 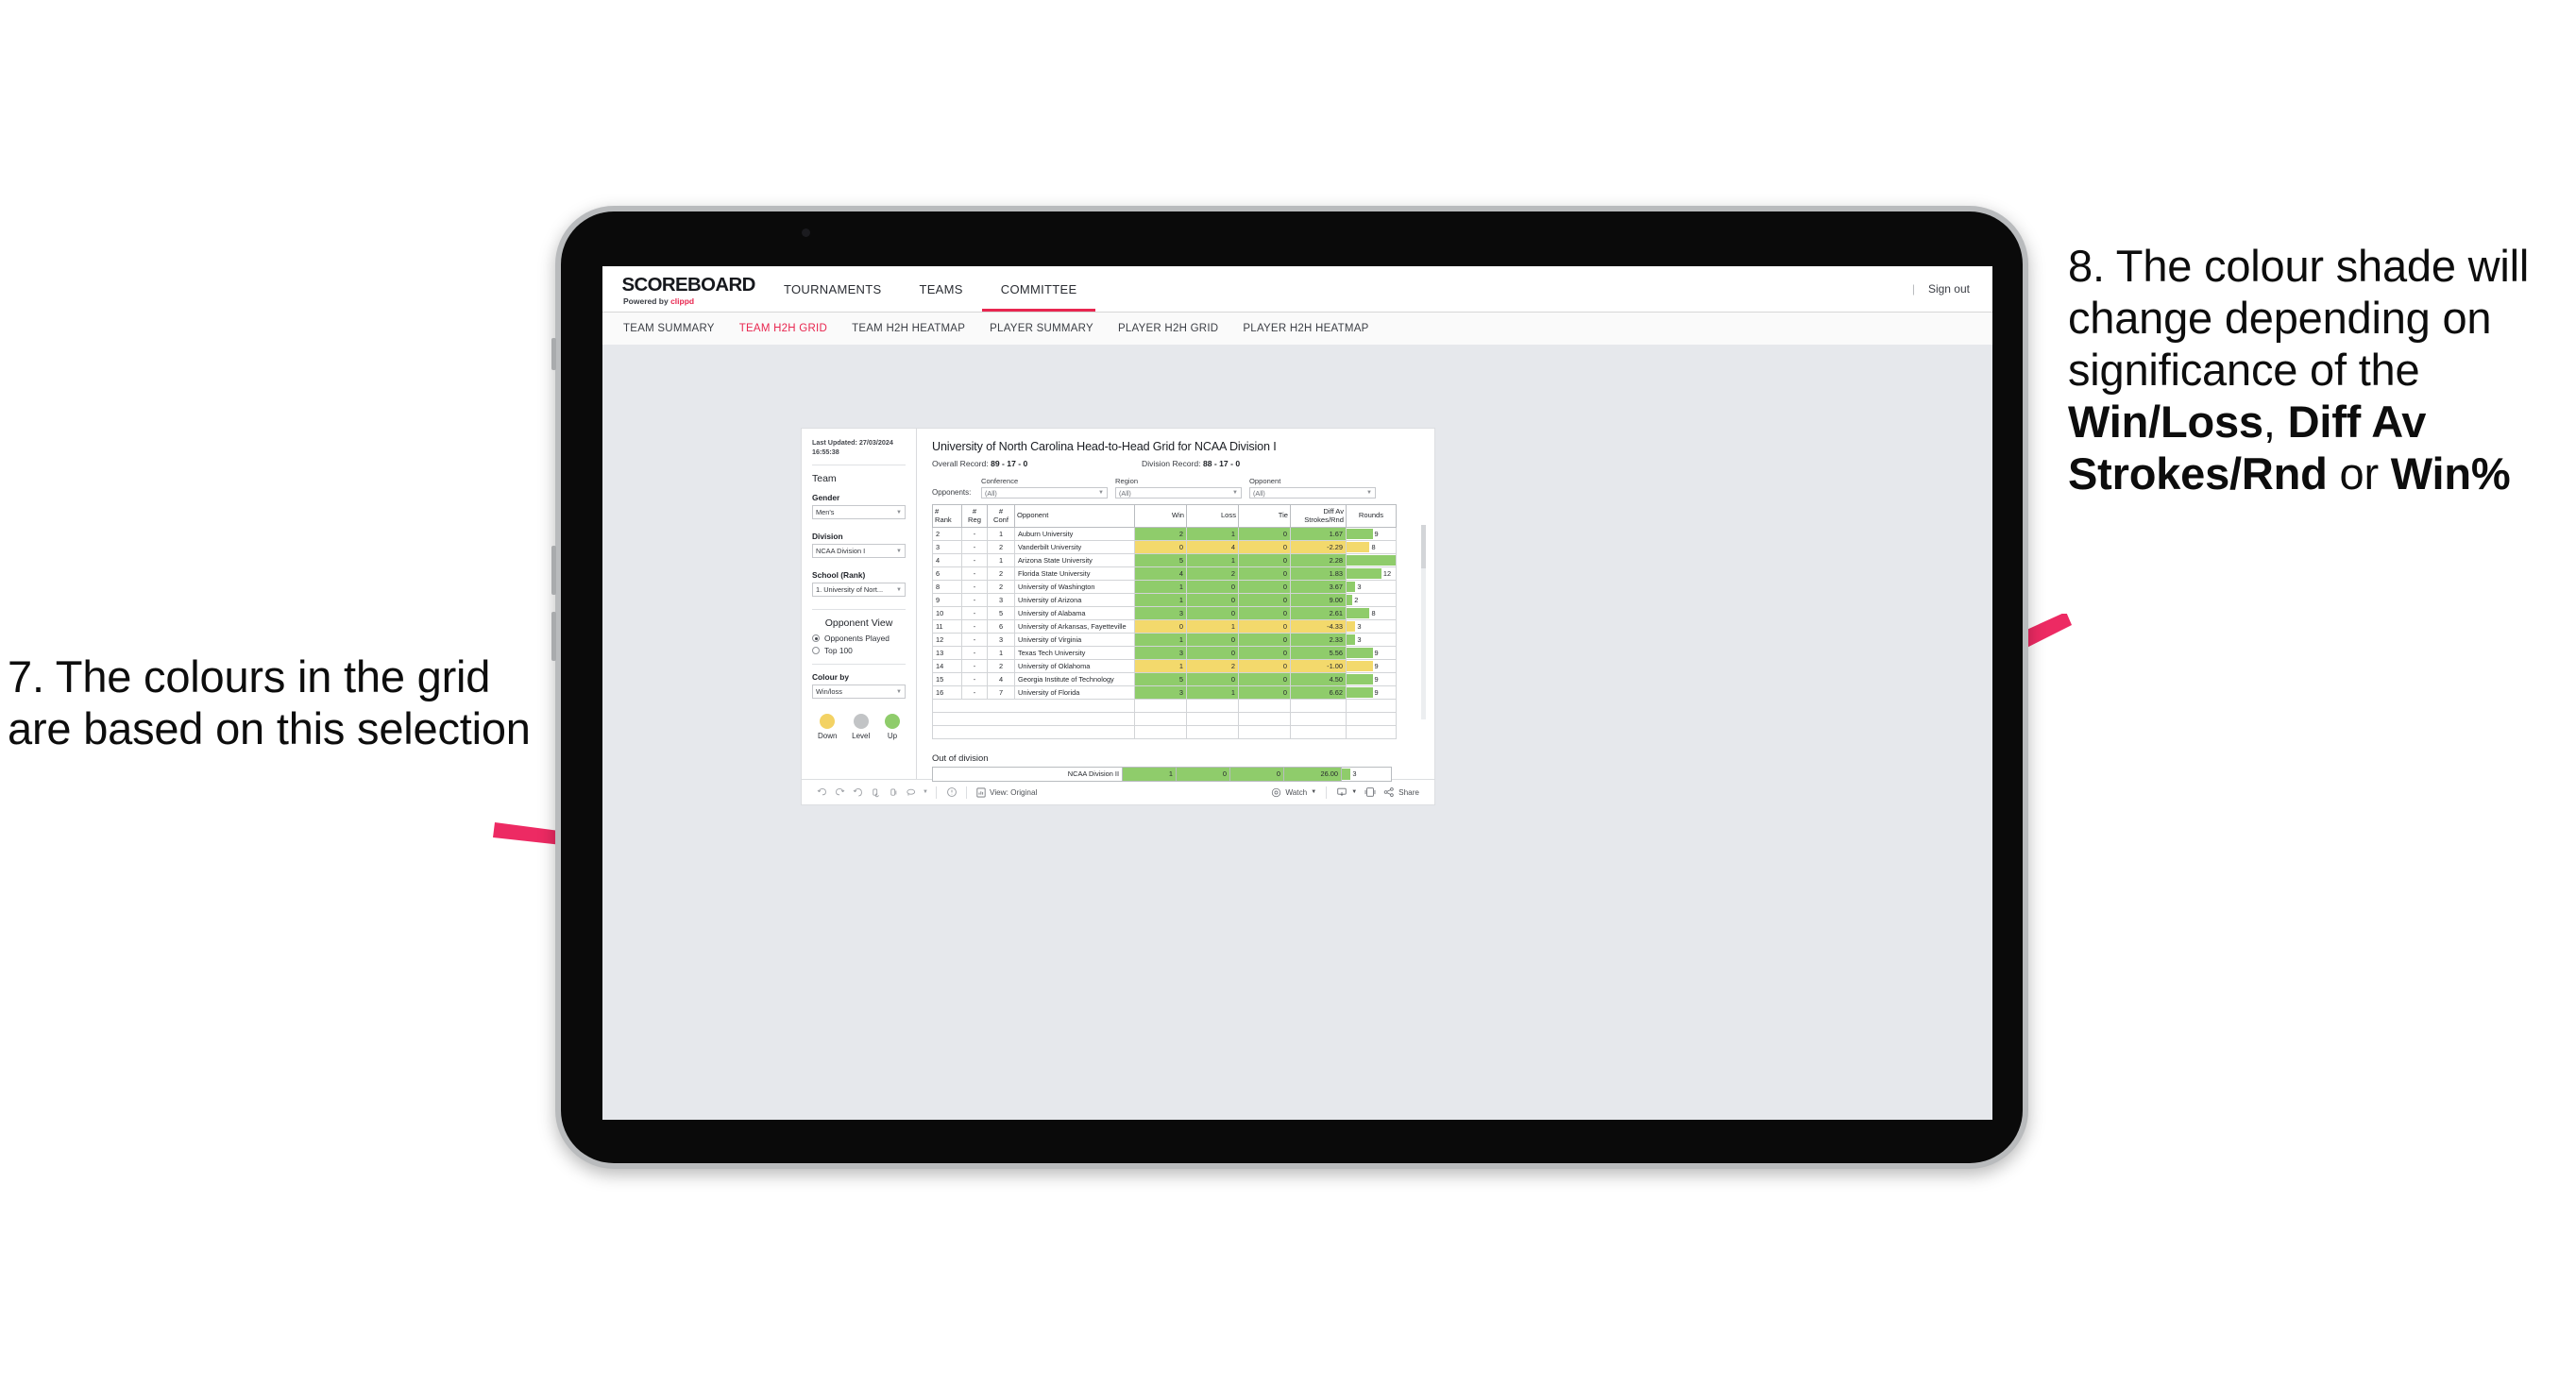 I want to click on radio-top-100: Top 100, so click(x=859, y=650).